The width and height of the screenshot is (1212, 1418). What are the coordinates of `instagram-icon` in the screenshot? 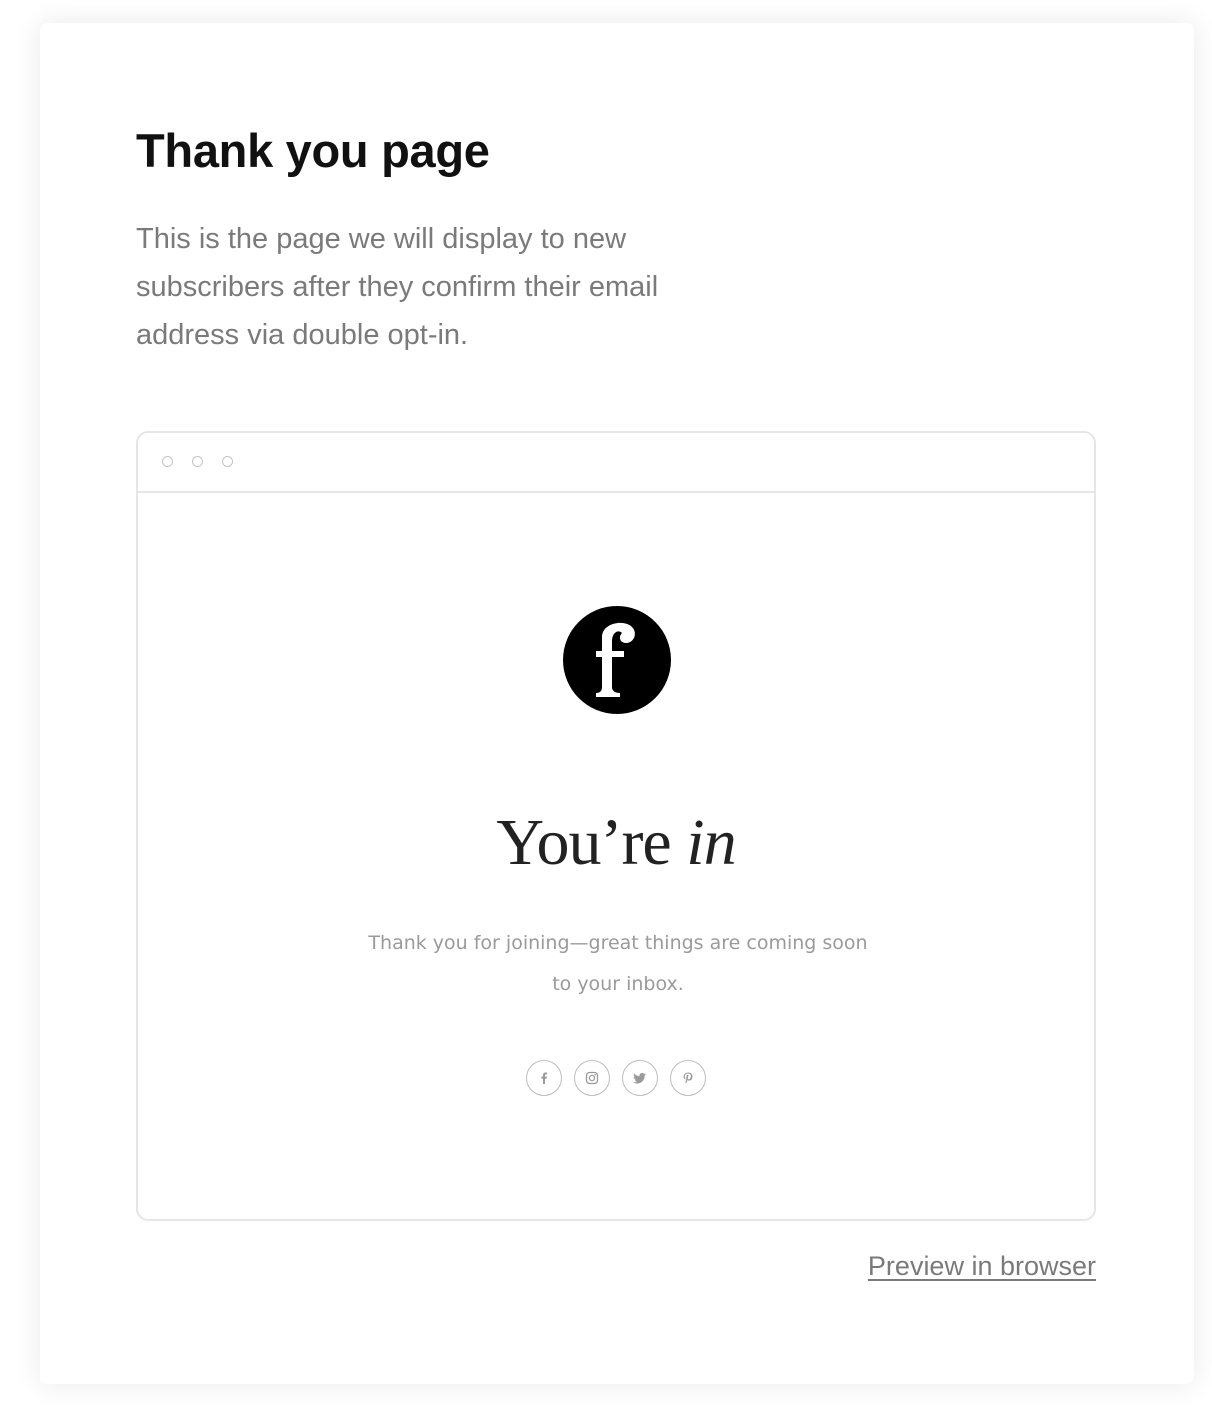 It's located at (592, 1078).